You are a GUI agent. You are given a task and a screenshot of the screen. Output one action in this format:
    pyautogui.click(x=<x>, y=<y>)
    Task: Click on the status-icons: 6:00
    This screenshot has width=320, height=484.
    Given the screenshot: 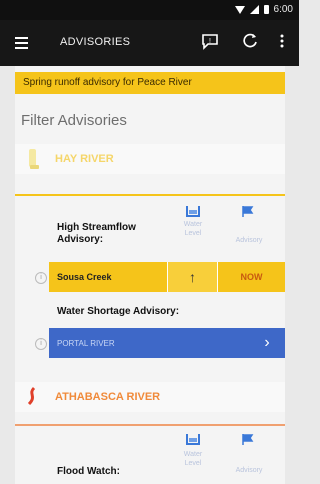 What is the action you would take?
    pyautogui.click(x=263, y=9)
    